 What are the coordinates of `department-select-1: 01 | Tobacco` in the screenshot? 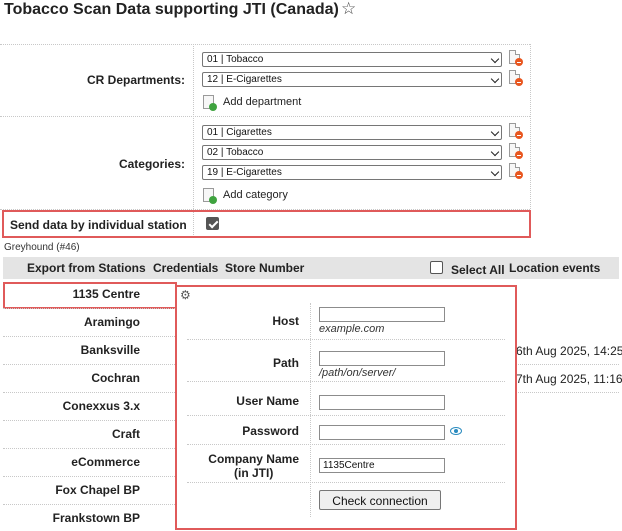 It's located at (352, 59).